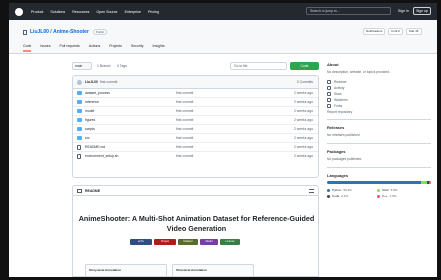 The width and height of the screenshot is (441, 280). Describe the element at coordinates (70, 48) in the screenshot. I see `tab-pull-requests: Pull requests` at that location.